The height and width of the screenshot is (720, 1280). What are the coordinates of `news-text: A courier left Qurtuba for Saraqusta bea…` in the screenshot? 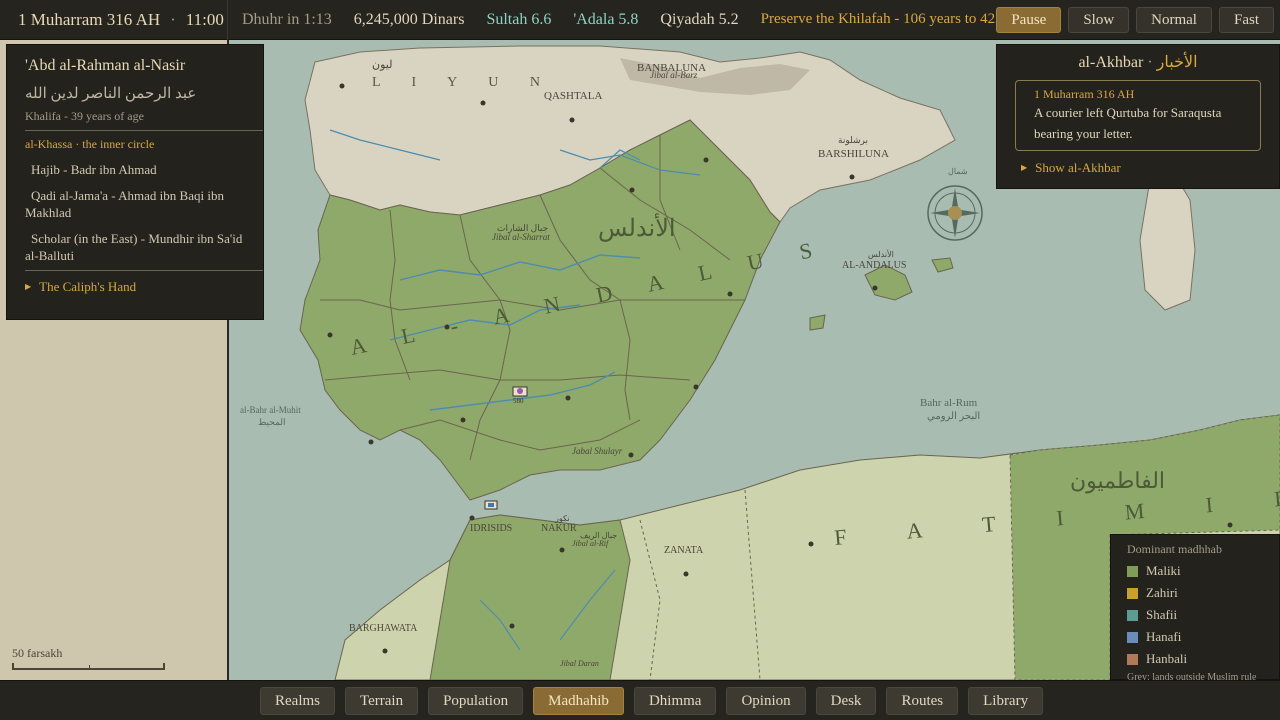 It's located at (1128, 123).